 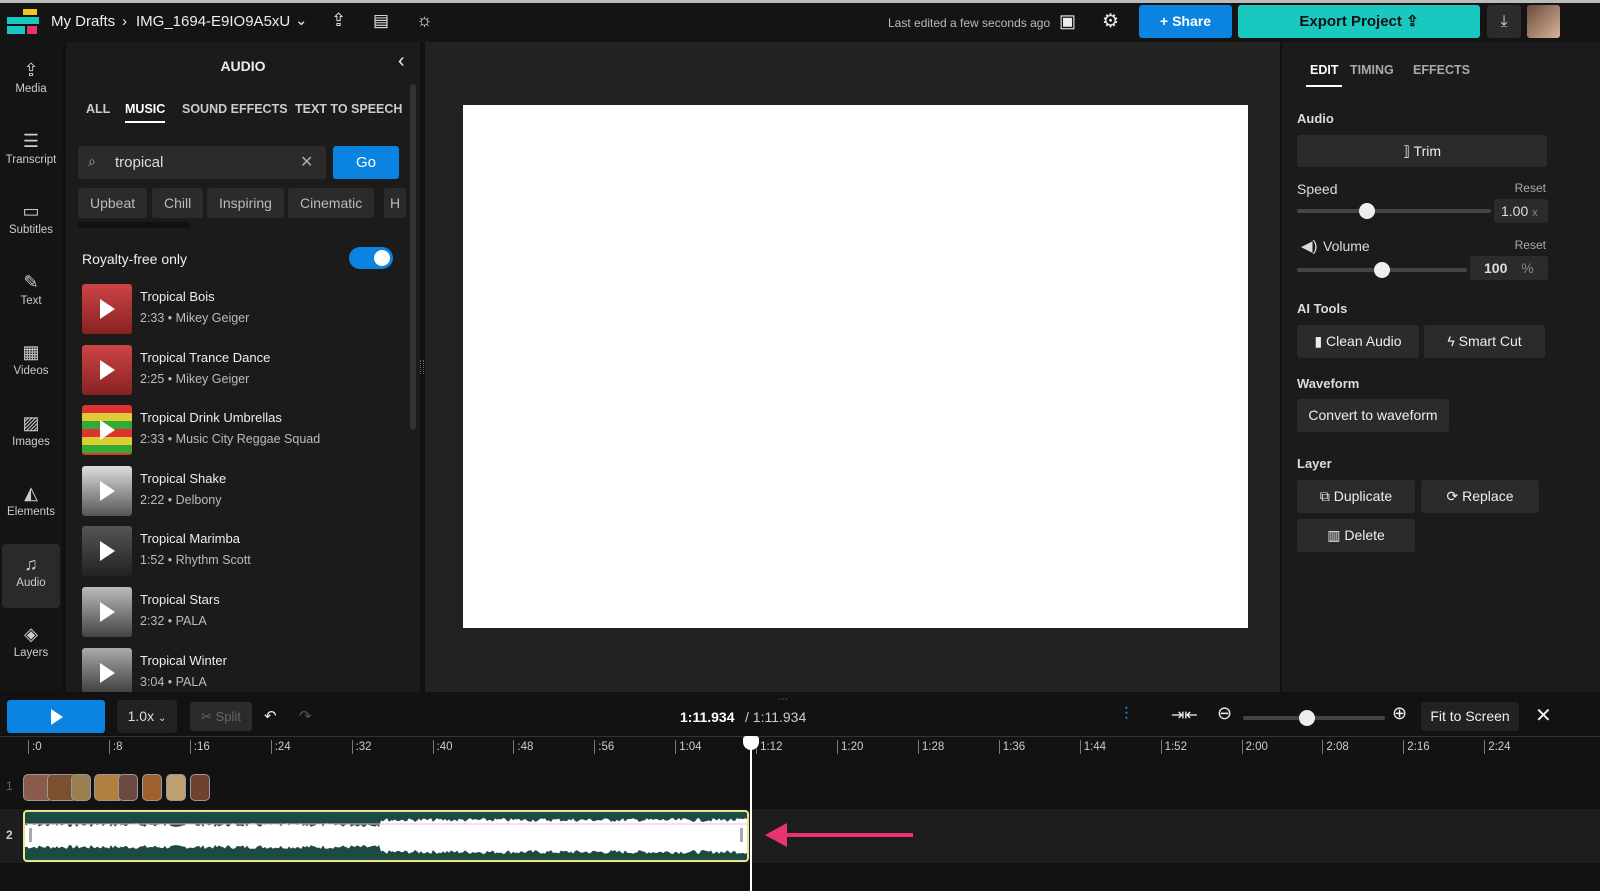 What do you see at coordinates (338, 20) in the screenshot?
I see `upload-icon: ⇪` at bounding box center [338, 20].